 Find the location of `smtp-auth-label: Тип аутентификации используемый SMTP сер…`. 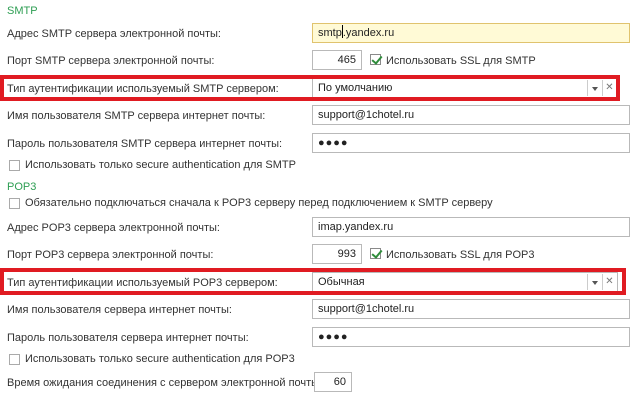

smtp-auth-label: Тип аутентификации используемый SMTP сер… is located at coordinates (143, 89).